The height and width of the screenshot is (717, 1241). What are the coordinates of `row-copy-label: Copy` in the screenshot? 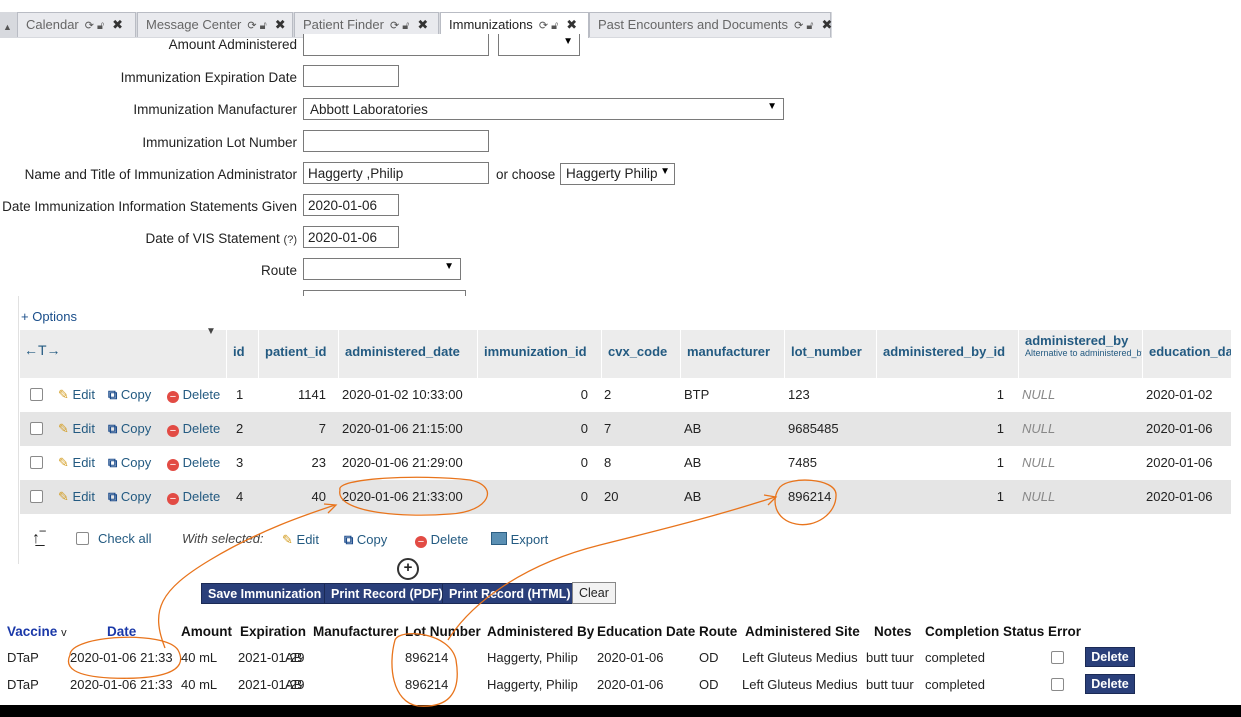 It's located at (136, 462).